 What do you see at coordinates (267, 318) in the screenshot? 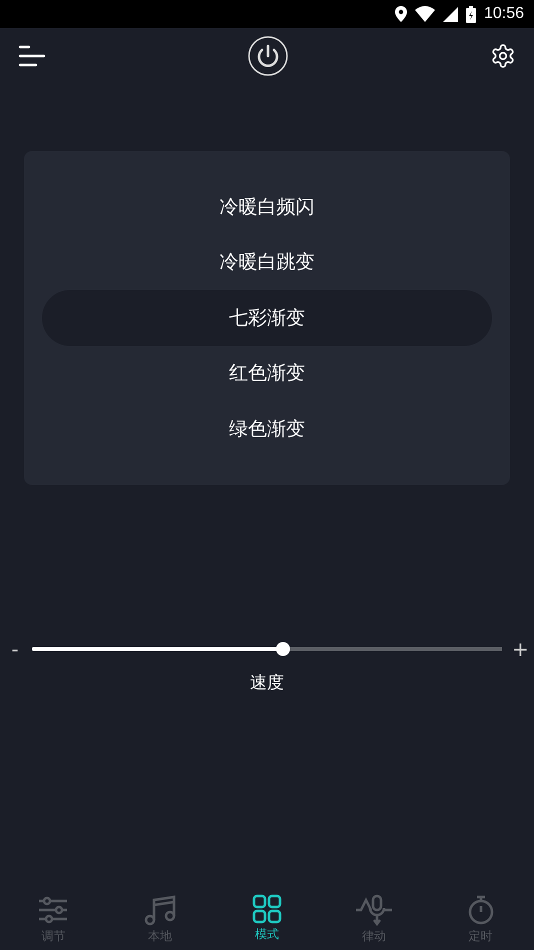
I see `mode-item: 七彩渐变` at bounding box center [267, 318].